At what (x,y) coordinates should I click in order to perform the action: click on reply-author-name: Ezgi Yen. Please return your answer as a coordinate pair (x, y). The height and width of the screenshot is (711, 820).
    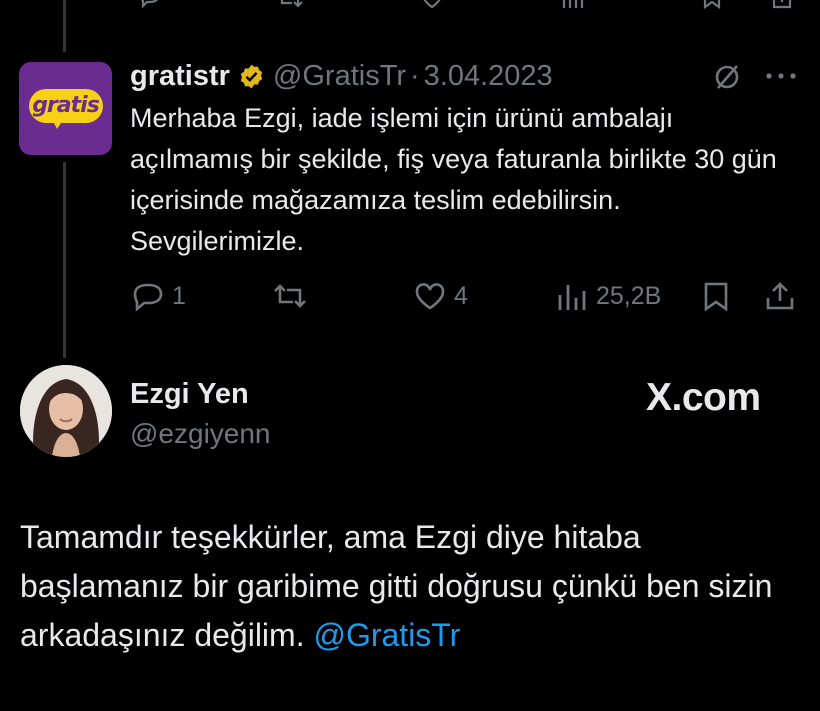
    Looking at the image, I should click on (189, 394).